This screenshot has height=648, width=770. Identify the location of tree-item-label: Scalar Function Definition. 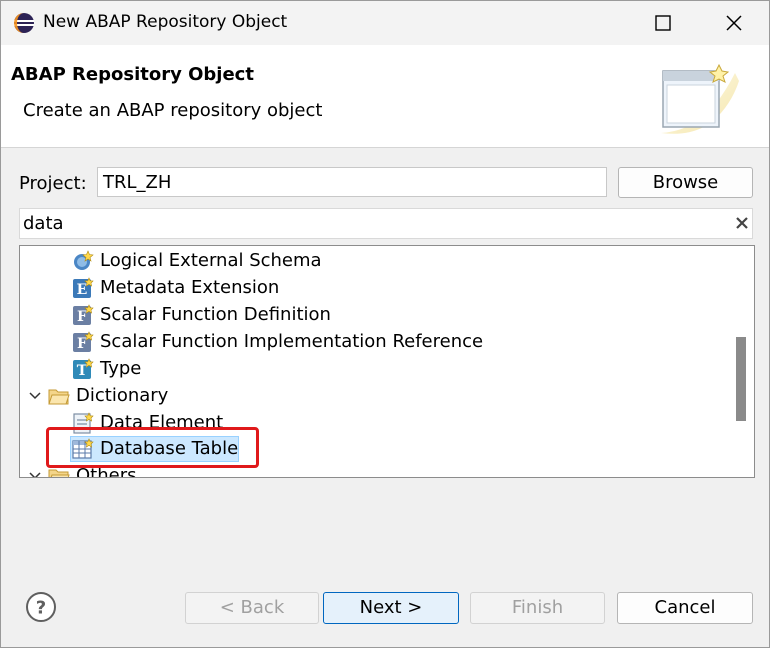
(215, 314).